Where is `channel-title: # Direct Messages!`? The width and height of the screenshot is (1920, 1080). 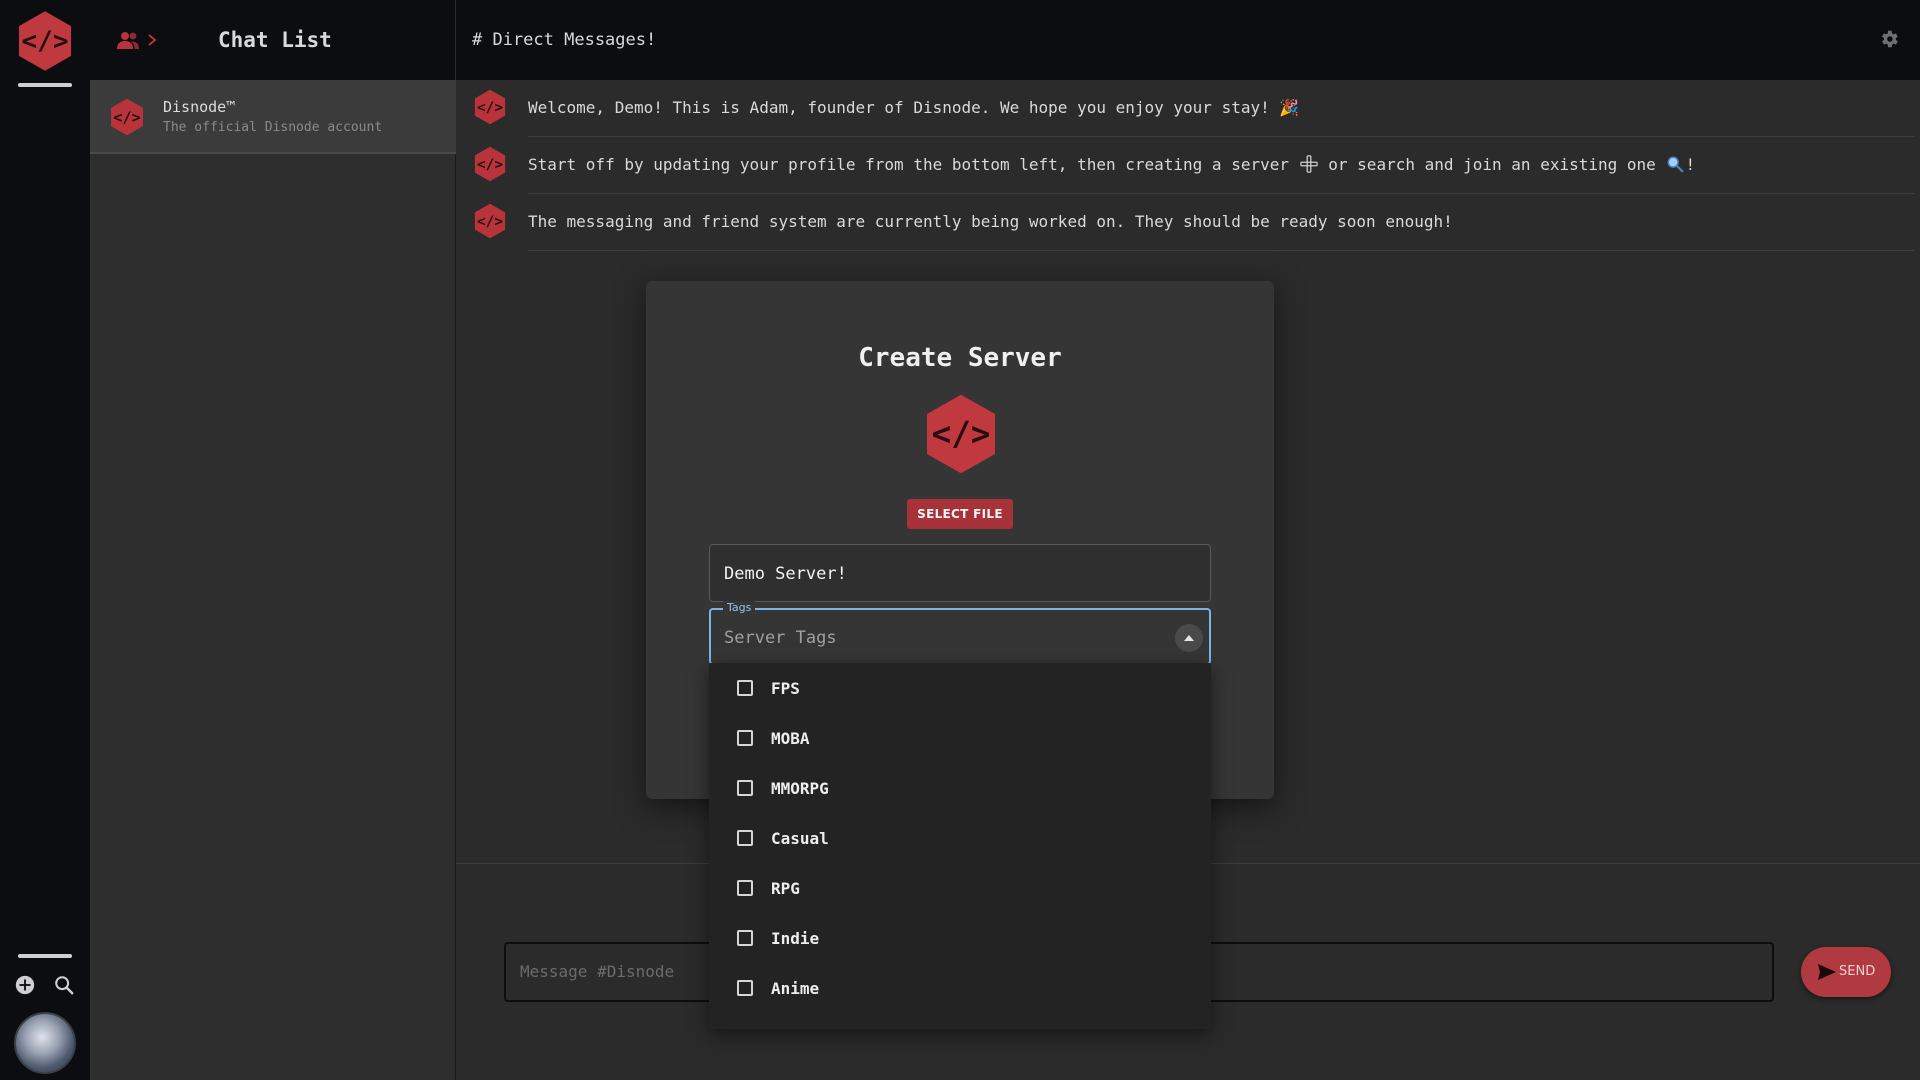 channel-title: # Direct Messages! is located at coordinates (564, 40).